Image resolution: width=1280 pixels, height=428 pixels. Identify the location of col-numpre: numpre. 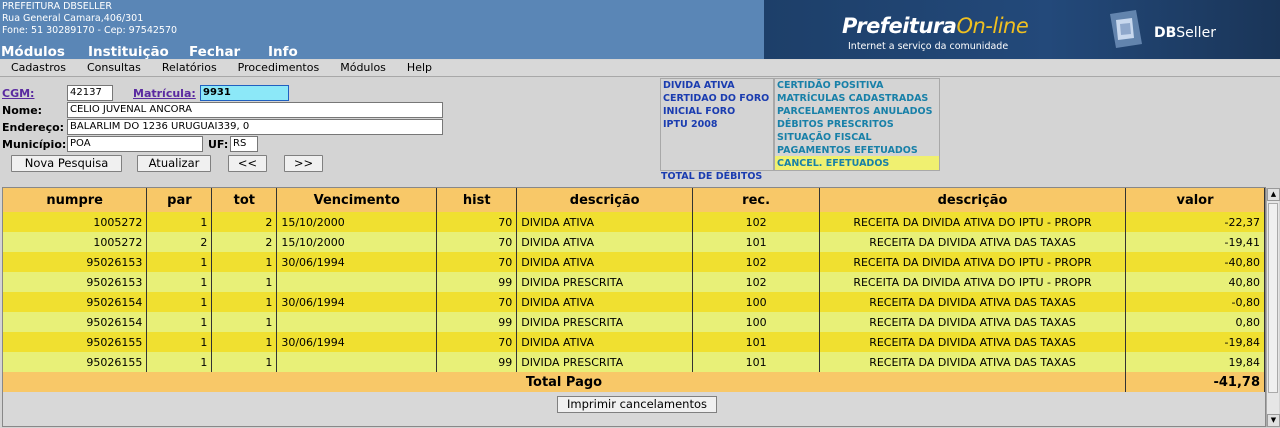
(75, 200).